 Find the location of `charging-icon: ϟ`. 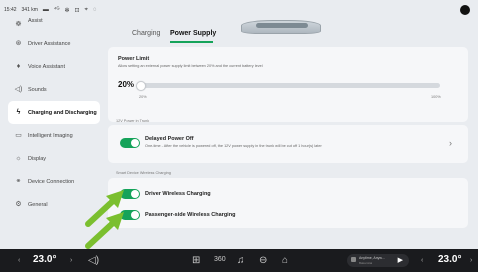

charging-icon: ϟ is located at coordinates (18, 112).